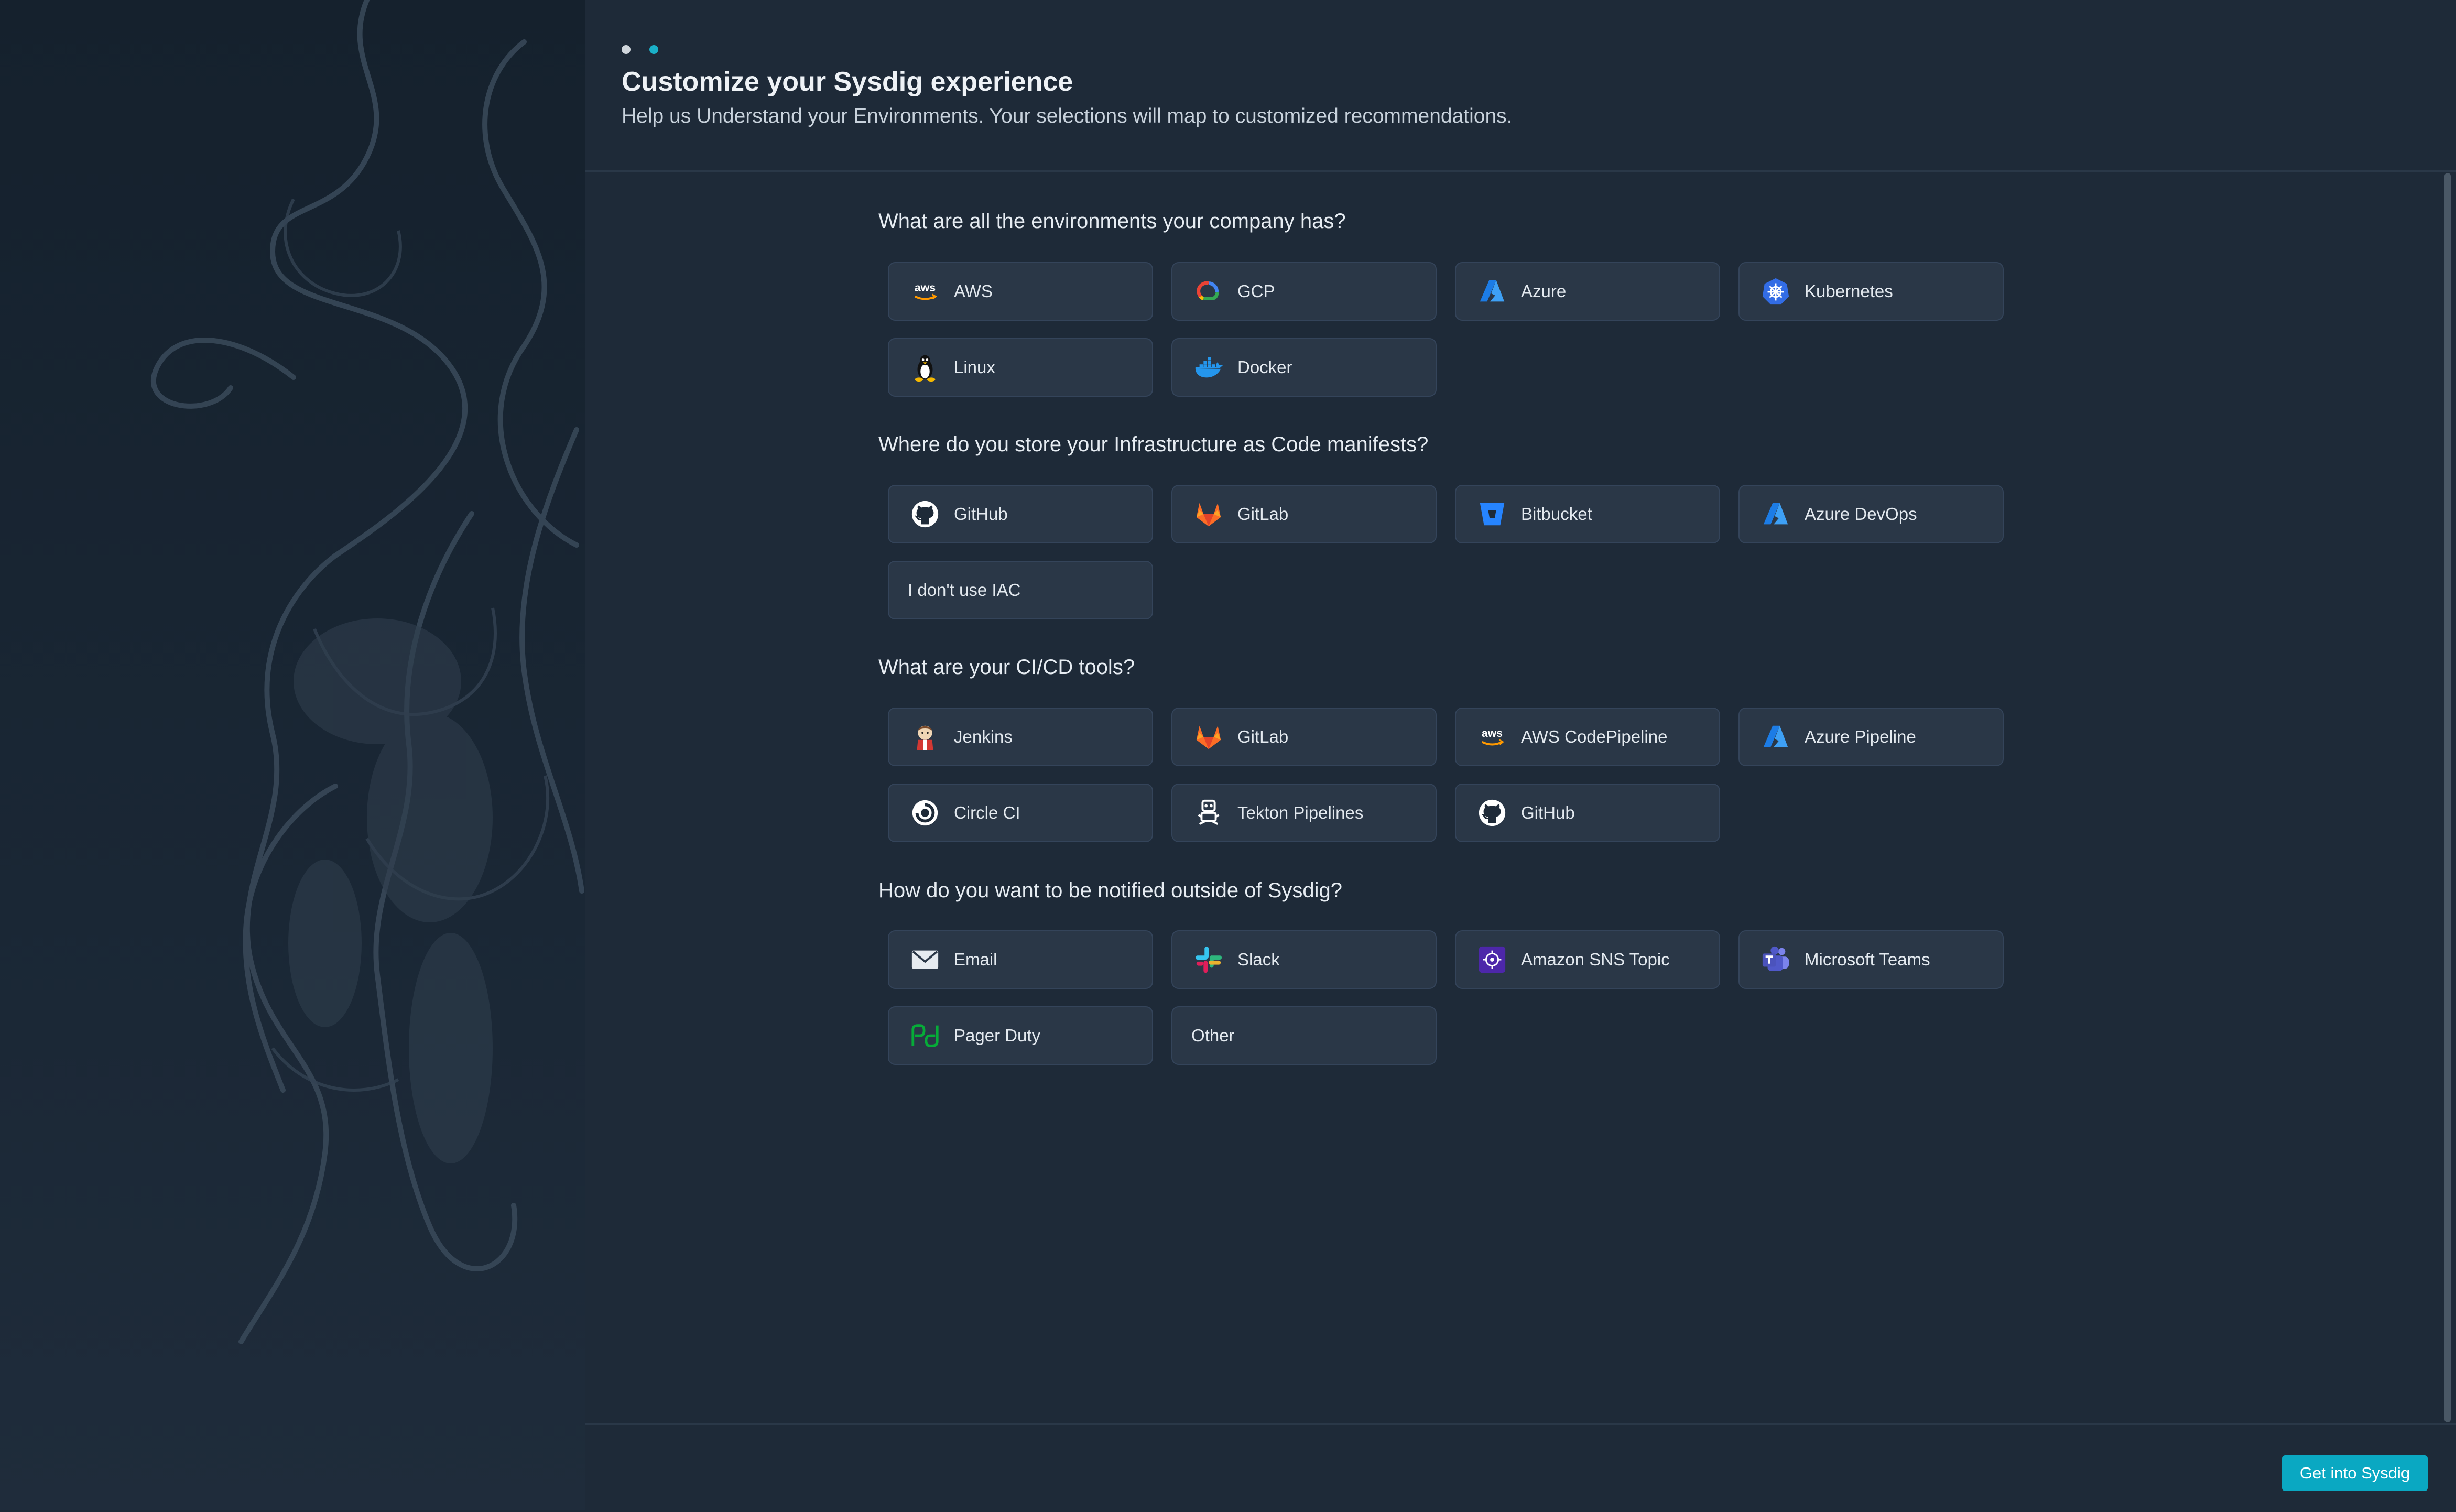 The width and height of the screenshot is (2456, 1512). What do you see at coordinates (1492, 514) in the screenshot?
I see `bitbucket-icon` at bounding box center [1492, 514].